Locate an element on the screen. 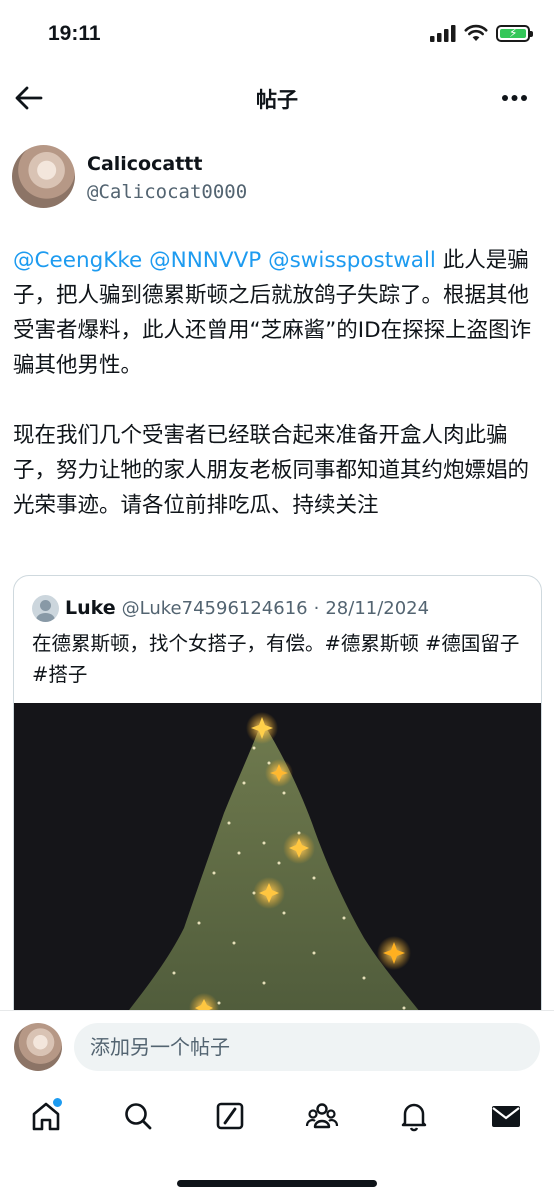 The height and width of the screenshot is (1200, 554). quoted-post-date: 28/11/2024 is located at coordinates (377, 608).